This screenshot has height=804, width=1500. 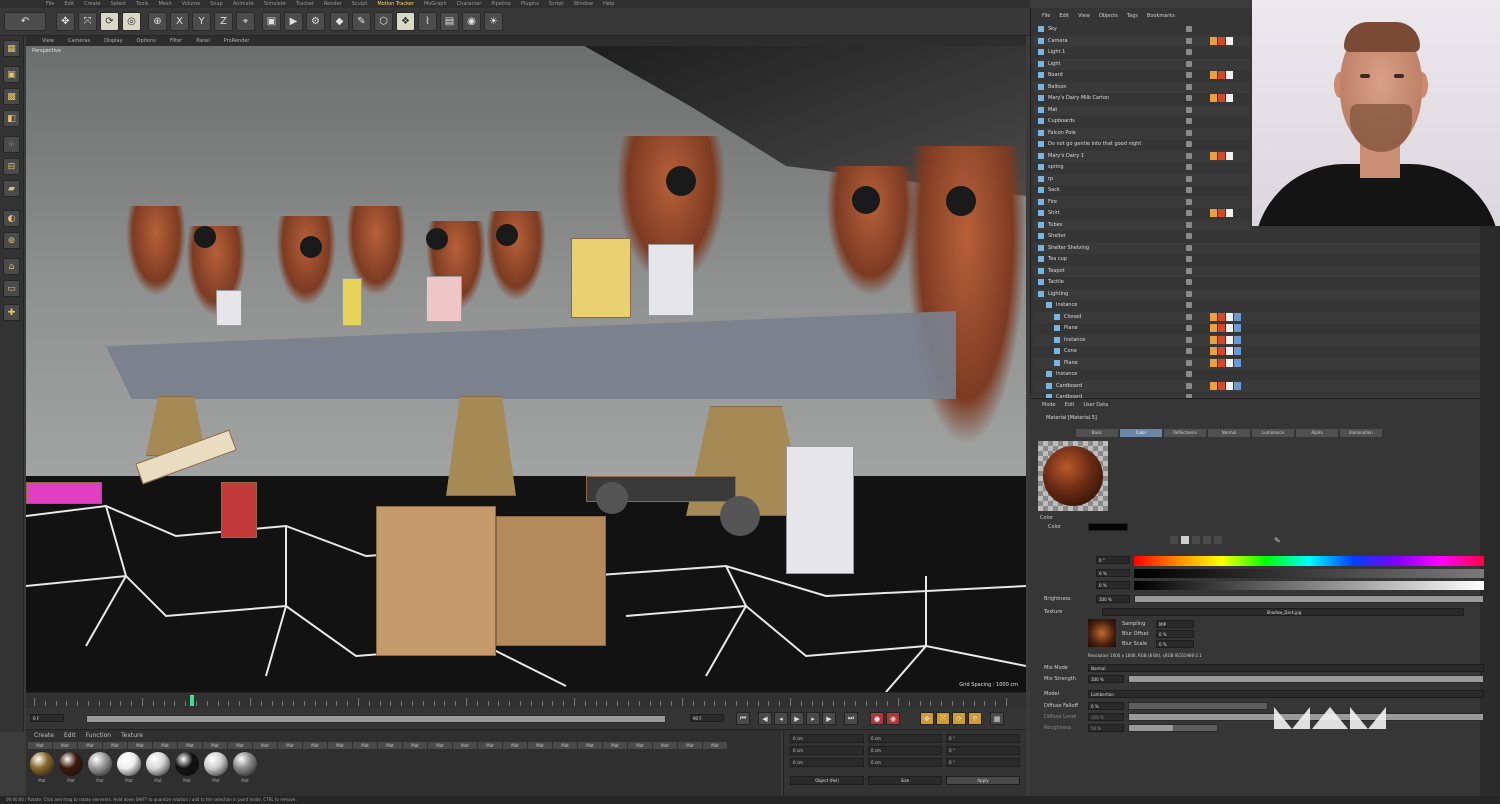 I want to click on snap-tool-icon: ⊛, so click(x=11, y=240).